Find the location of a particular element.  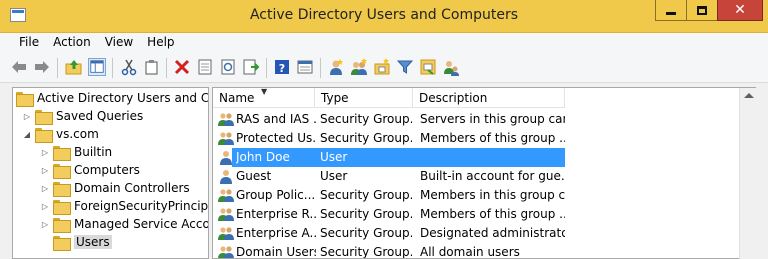

cell-name: John Doe is located at coordinates (263, 157).